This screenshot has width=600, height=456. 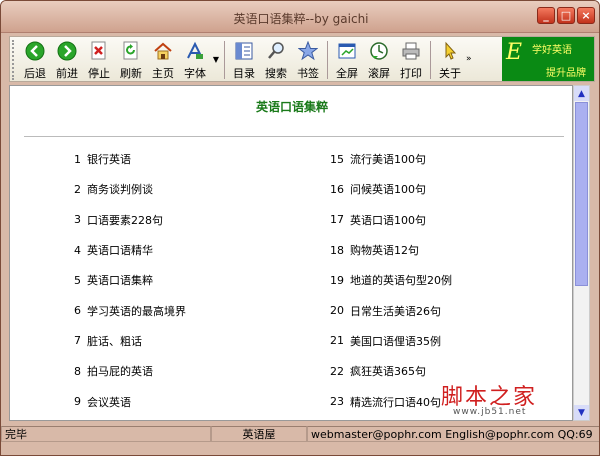 What do you see at coordinates (388, 189) in the screenshot?
I see `item-link: 问候英语100句` at bounding box center [388, 189].